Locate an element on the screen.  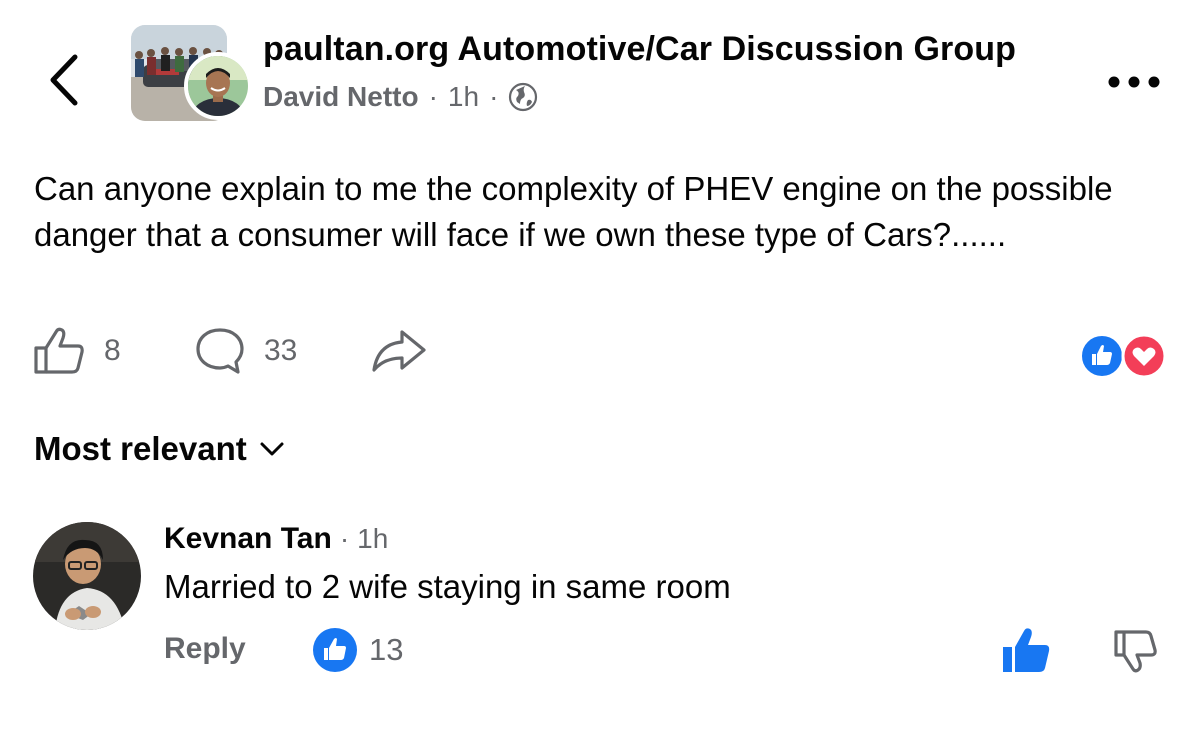
like-button: 8 is located at coordinates (76, 351).